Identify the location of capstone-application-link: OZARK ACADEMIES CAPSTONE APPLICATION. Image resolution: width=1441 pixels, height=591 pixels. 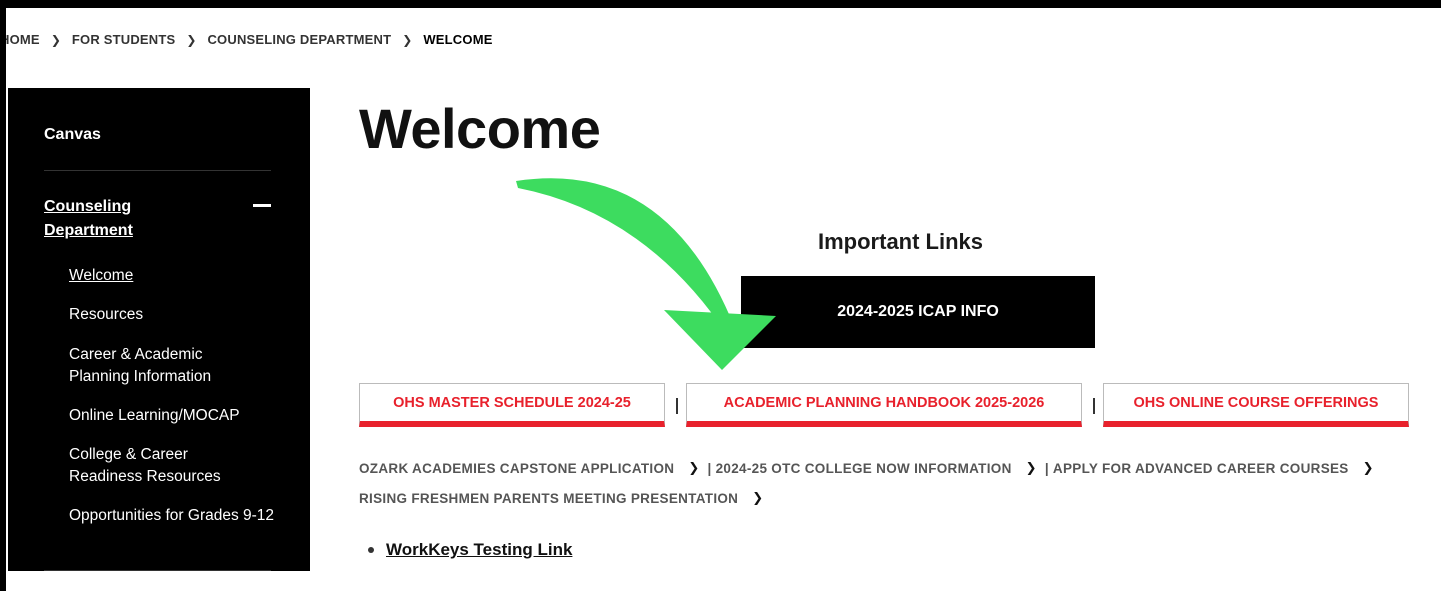
(516, 468).